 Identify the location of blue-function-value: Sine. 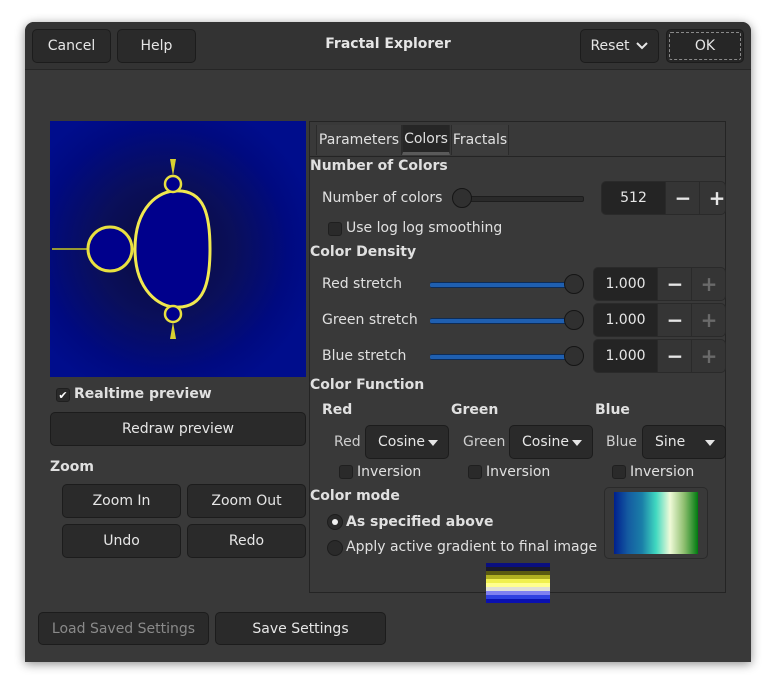
(670, 442).